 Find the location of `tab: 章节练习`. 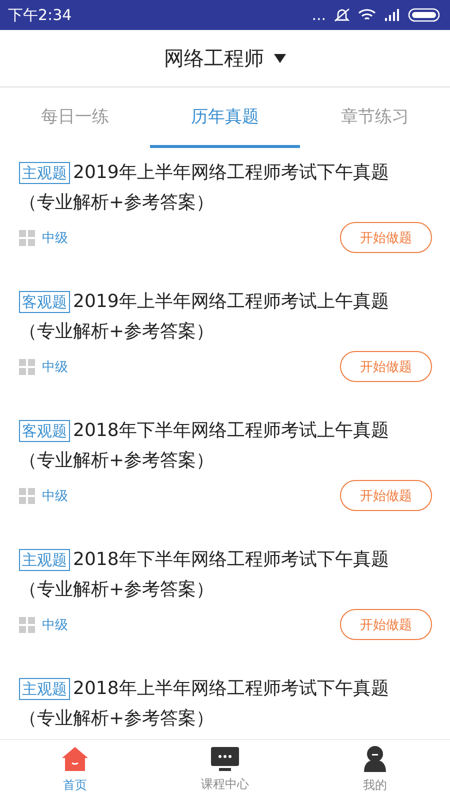

tab: 章节练习 is located at coordinates (375, 118).